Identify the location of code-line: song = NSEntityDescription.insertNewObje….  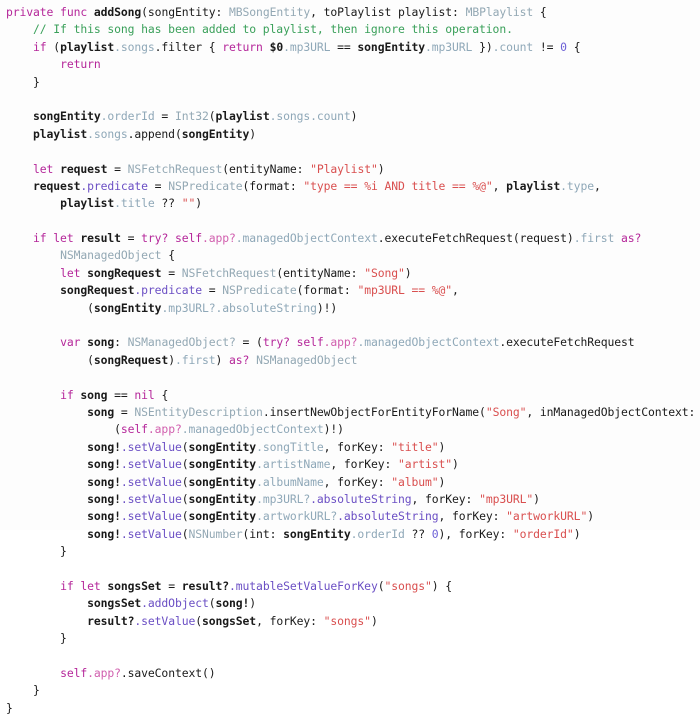
(350, 412).